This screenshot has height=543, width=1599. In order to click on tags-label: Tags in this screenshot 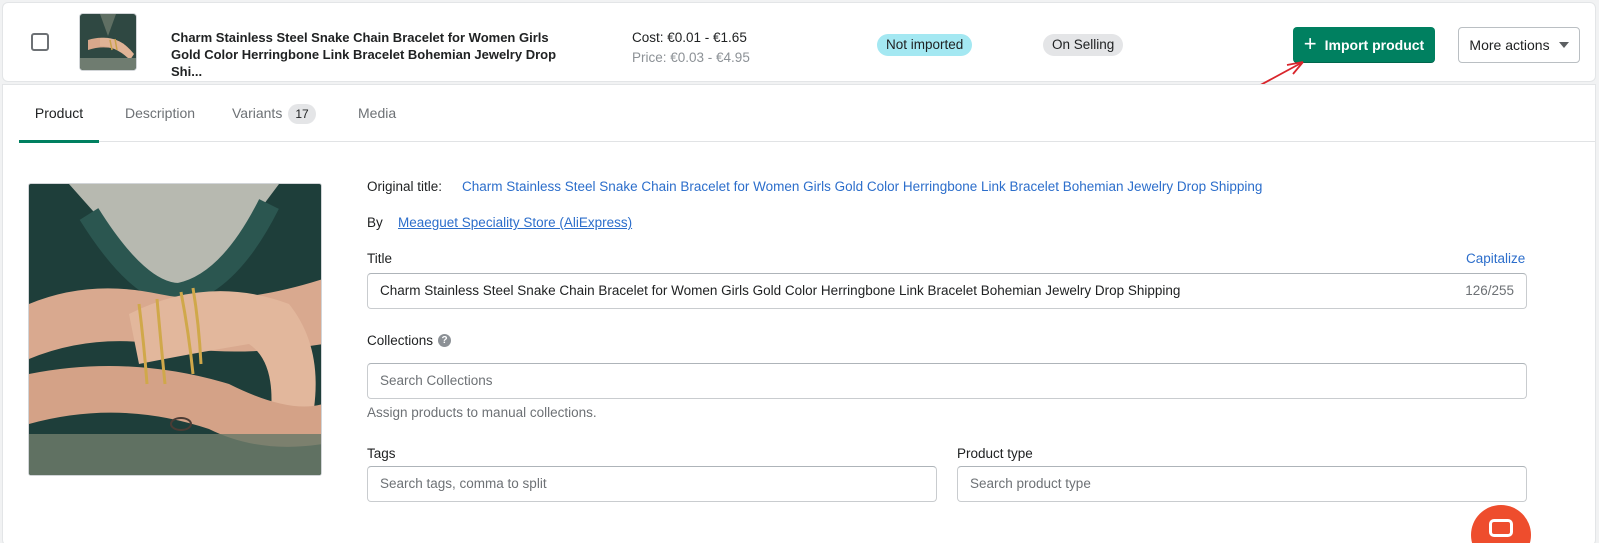, I will do `click(381, 453)`.